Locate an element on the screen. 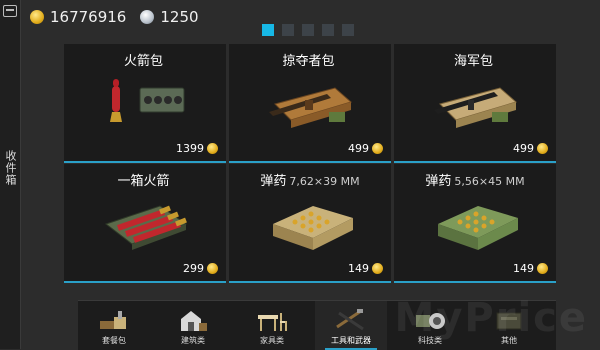 This screenshot has height=350, width=600. product-title: 弹药 5,56×45 MM is located at coordinates (475, 179).